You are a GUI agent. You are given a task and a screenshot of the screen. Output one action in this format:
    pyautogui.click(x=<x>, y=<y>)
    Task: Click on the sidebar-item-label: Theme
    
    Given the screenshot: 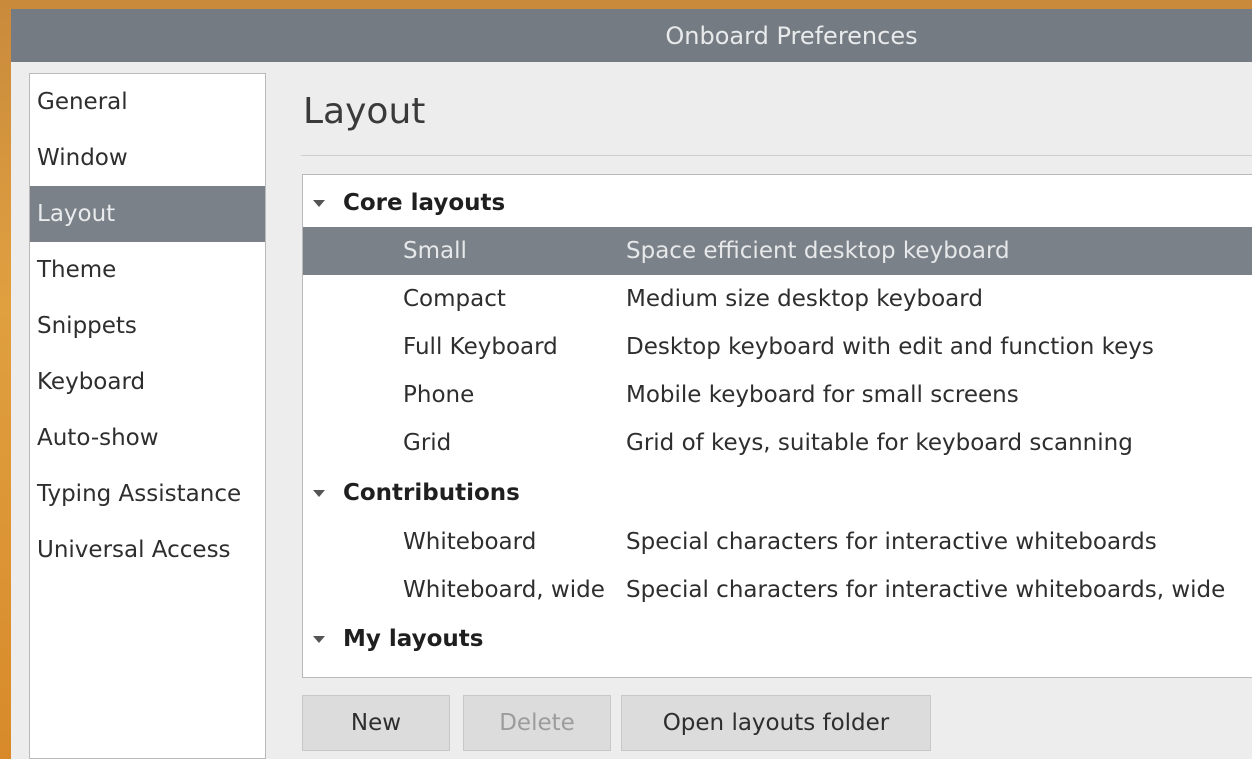 What is the action you would take?
    pyautogui.click(x=77, y=270)
    